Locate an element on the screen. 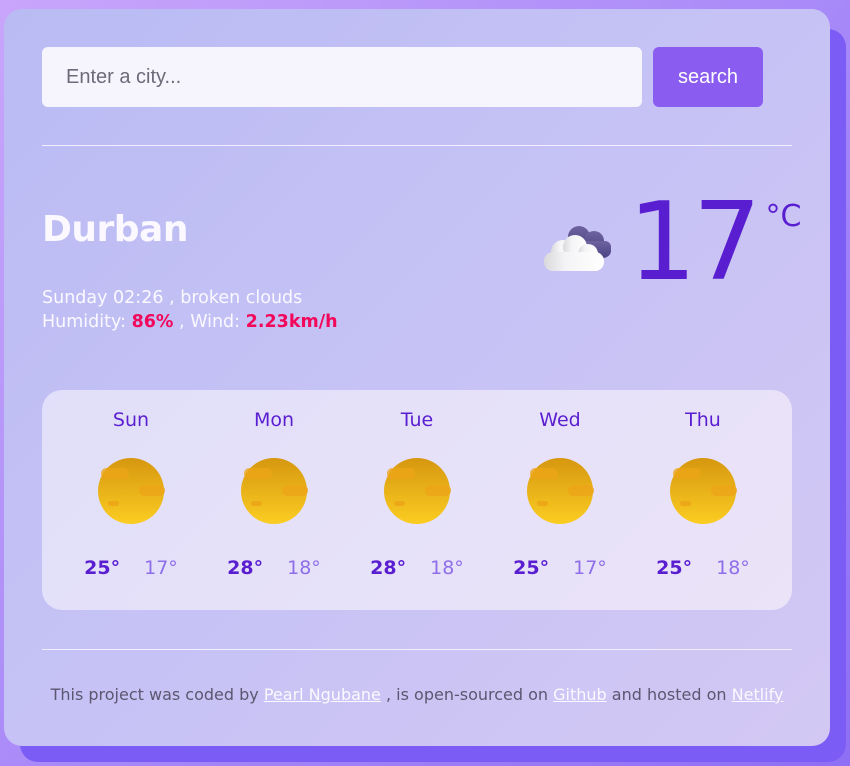 The width and height of the screenshot is (850, 766). github-link: Github is located at coordinates (580, 694).